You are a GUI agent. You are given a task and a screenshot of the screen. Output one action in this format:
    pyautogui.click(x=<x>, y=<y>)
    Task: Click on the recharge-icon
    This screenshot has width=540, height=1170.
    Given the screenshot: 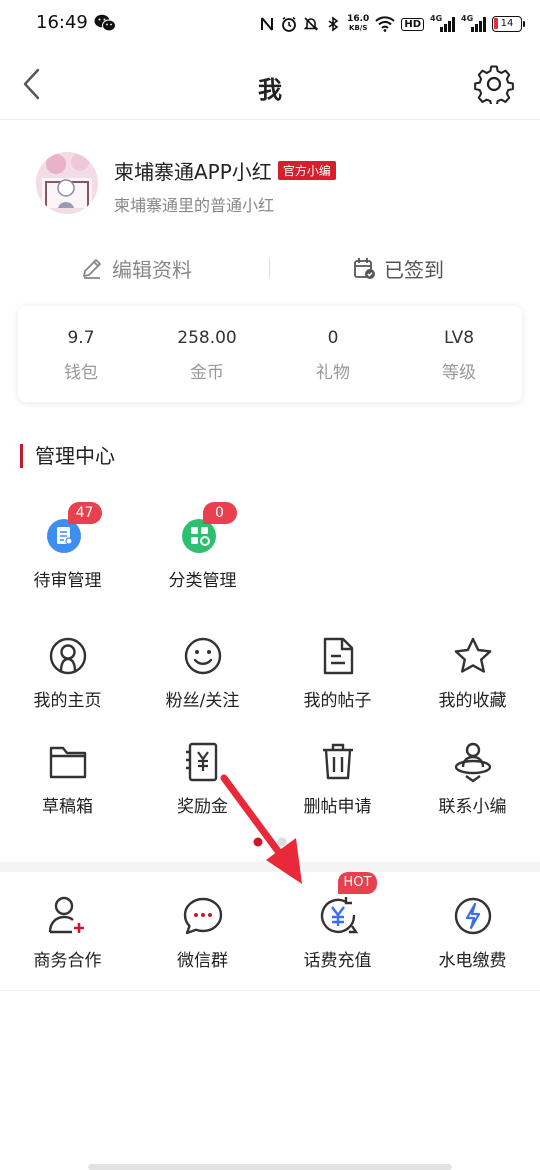 What is the action you would take?
    pyautogui.click(x=339, y=915)
    